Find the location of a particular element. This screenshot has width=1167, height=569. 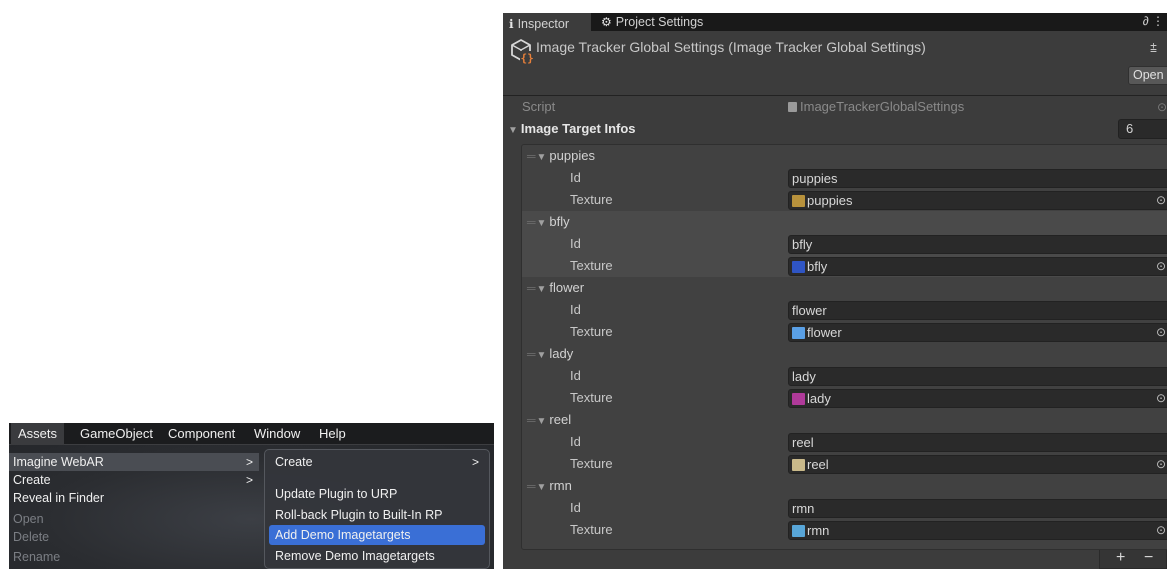

element-name: rmn is located at coordinates (560, 485).